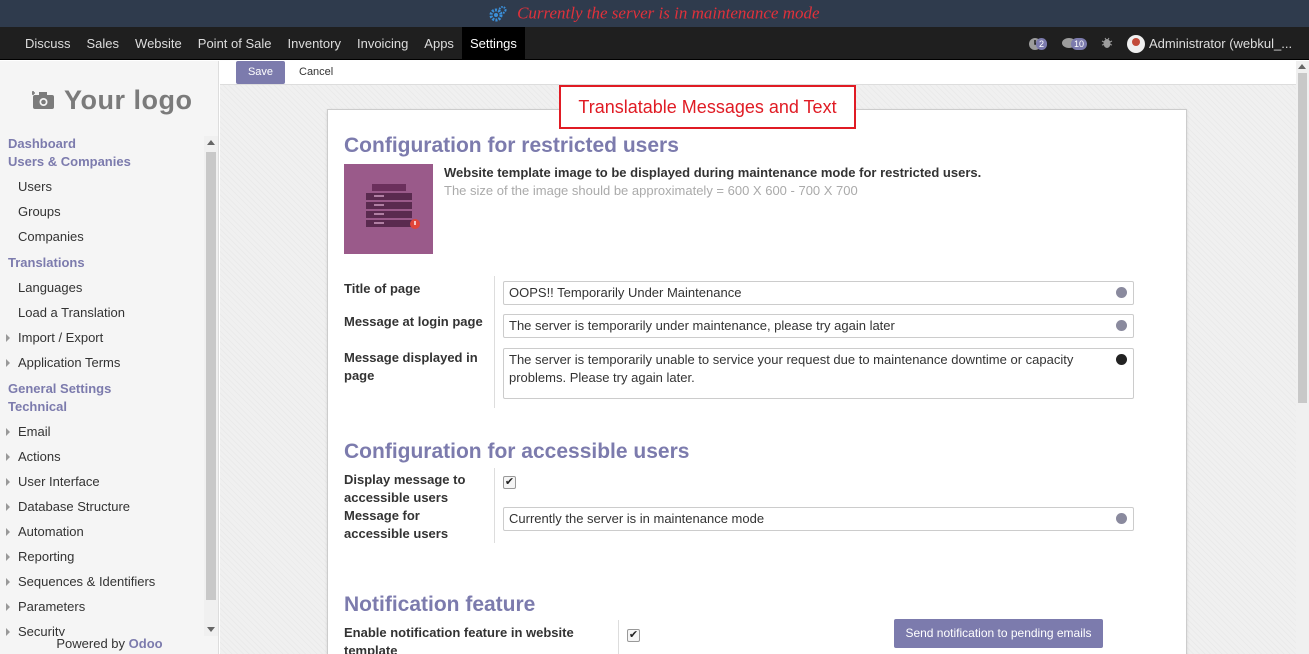 Image resolution: width=1309 pixels, height=654 pixels. What do you see at coordinates (146, 643) in the screenshot?
I see `odoo-link: Odoo` at bounding box center [146, 643].